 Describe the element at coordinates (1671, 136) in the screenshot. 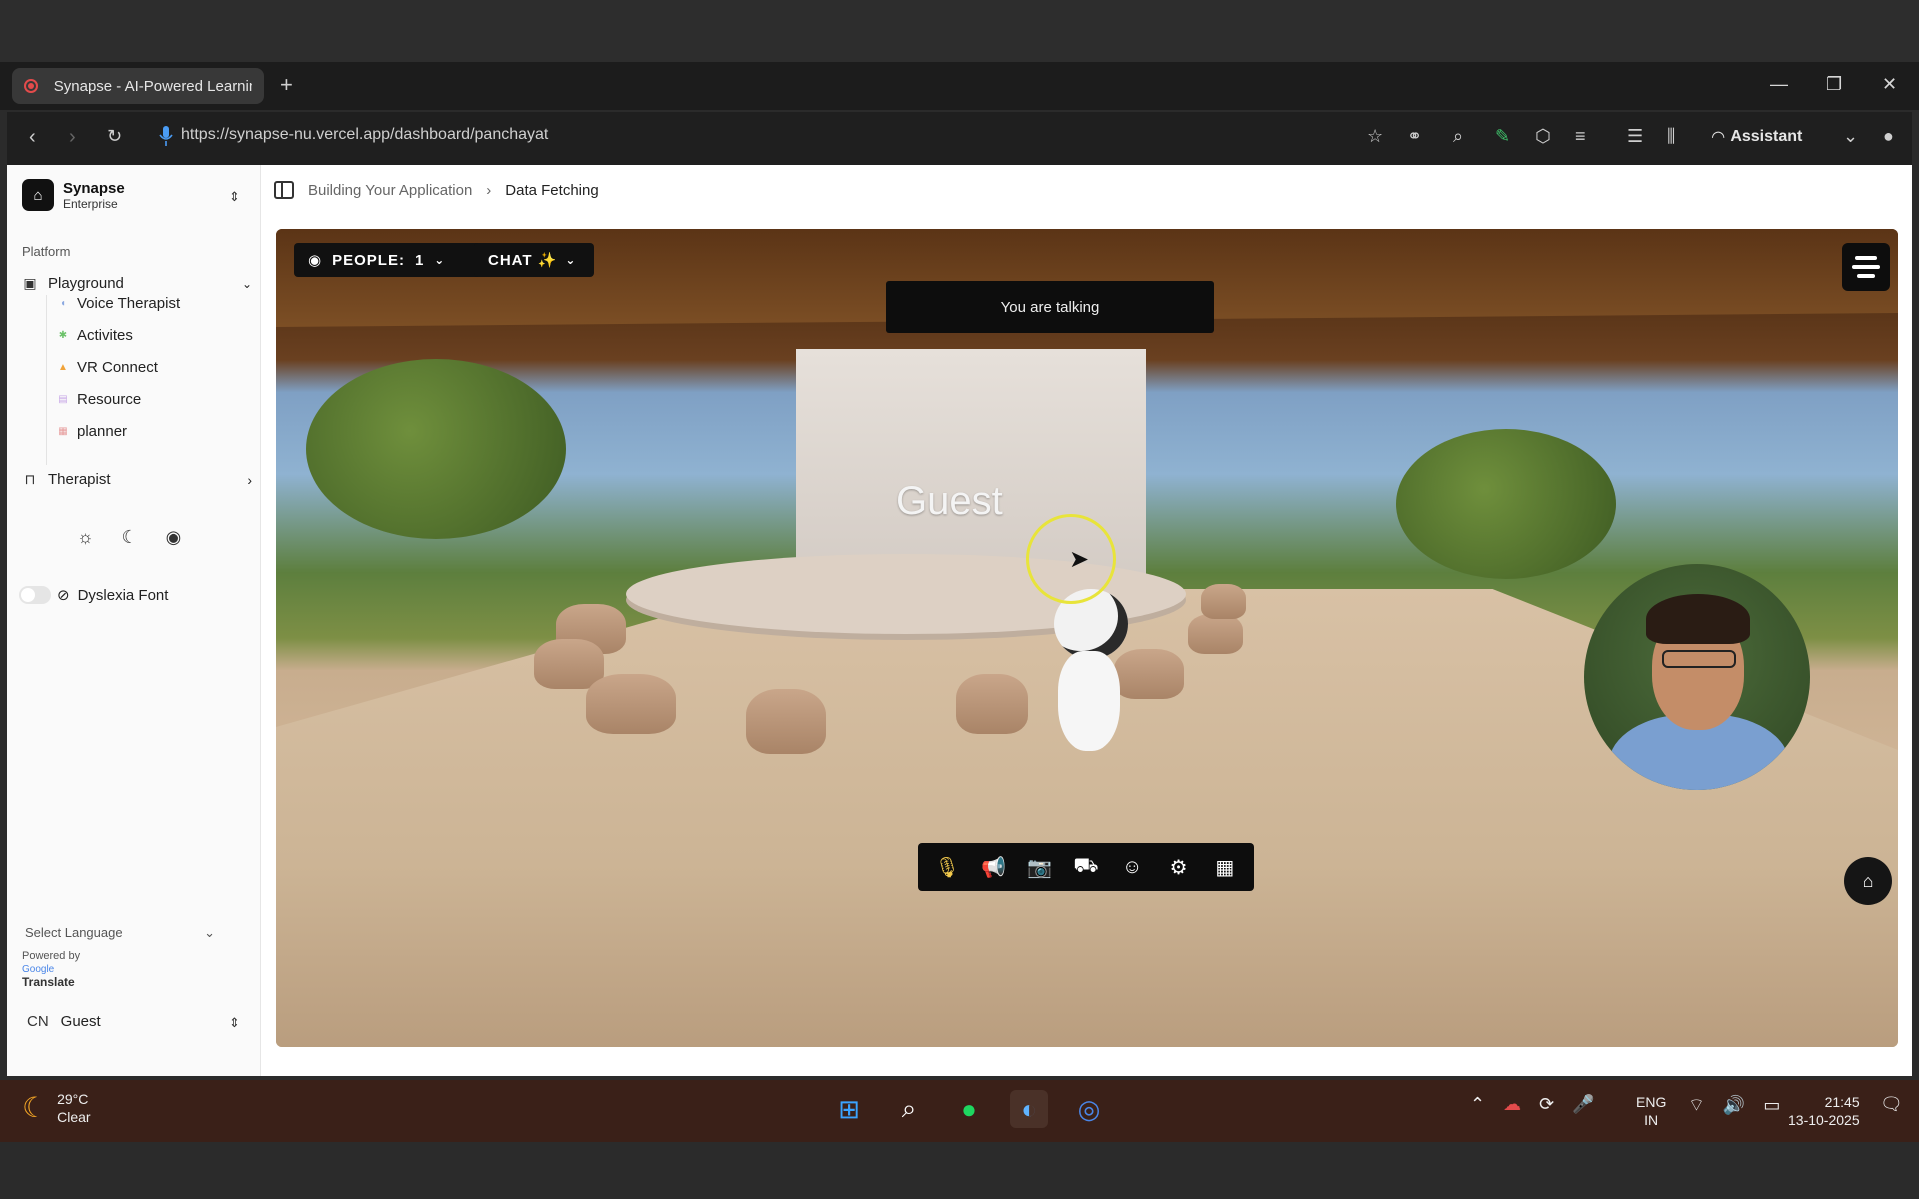

I see `audio-icon: ⫼` at that location.